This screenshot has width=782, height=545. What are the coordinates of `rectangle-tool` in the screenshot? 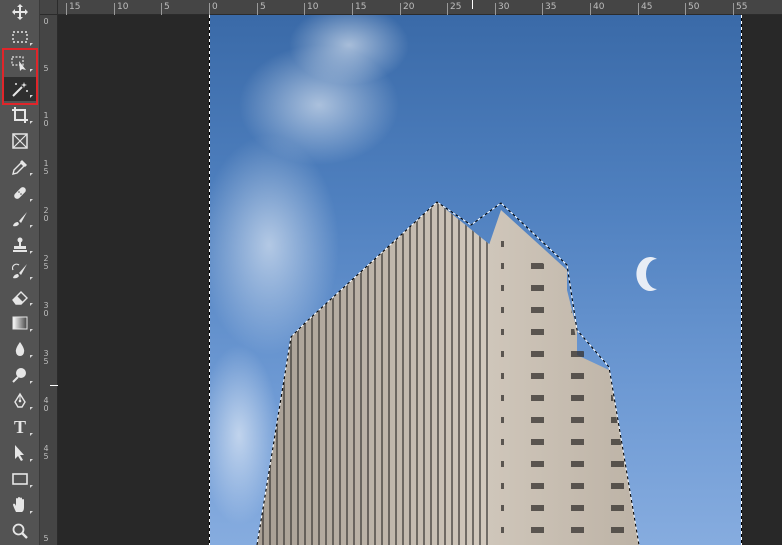 It's located at (20, 479).